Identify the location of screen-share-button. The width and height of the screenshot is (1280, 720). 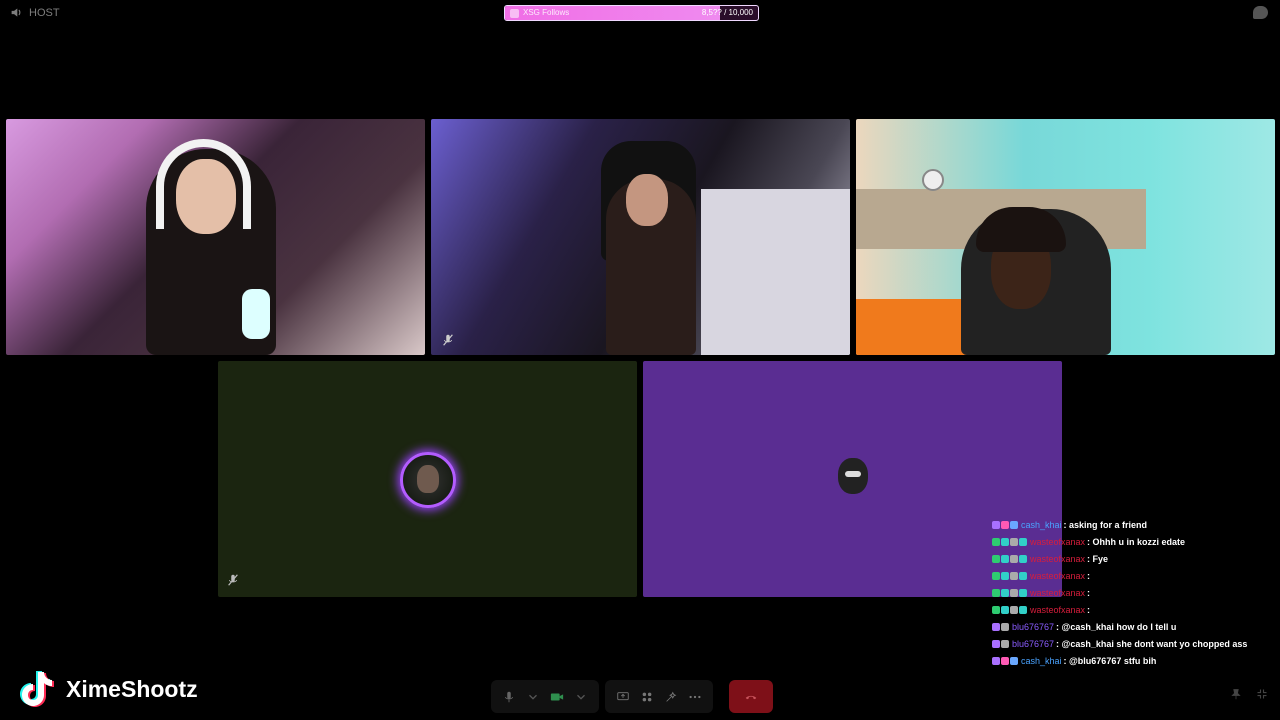
(623, 697).